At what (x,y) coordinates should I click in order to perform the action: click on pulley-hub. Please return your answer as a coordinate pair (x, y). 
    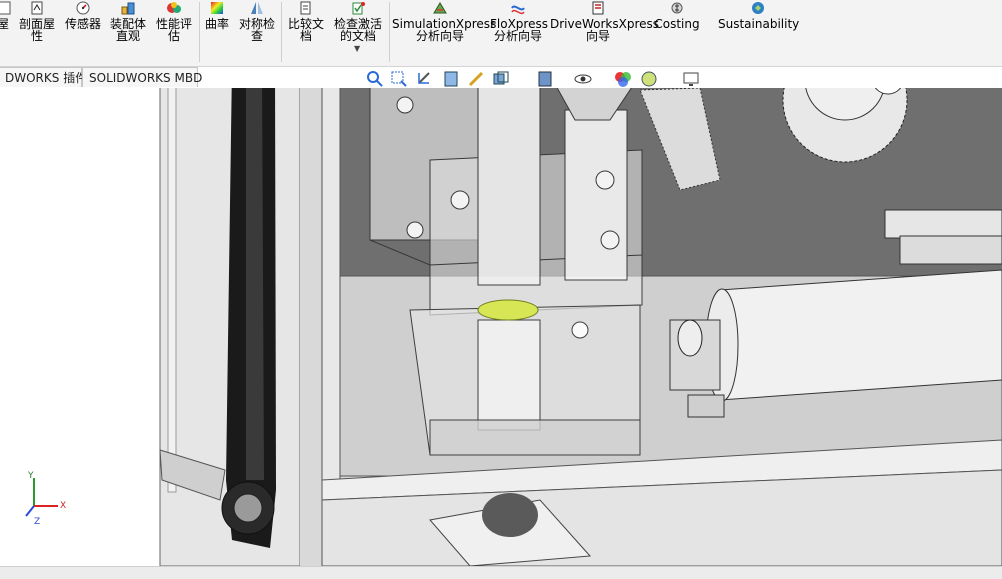
    Looking at the image, I should click on (248, 508).